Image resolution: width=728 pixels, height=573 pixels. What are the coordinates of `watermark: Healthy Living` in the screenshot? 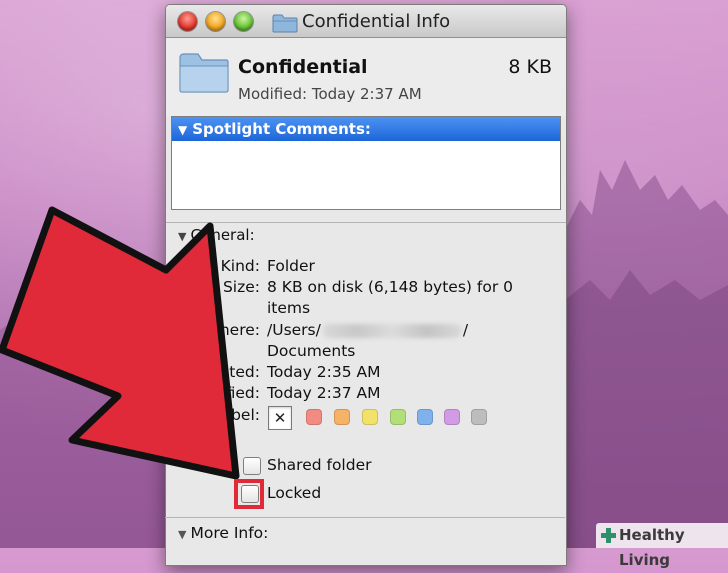 It's located at (662, 546).